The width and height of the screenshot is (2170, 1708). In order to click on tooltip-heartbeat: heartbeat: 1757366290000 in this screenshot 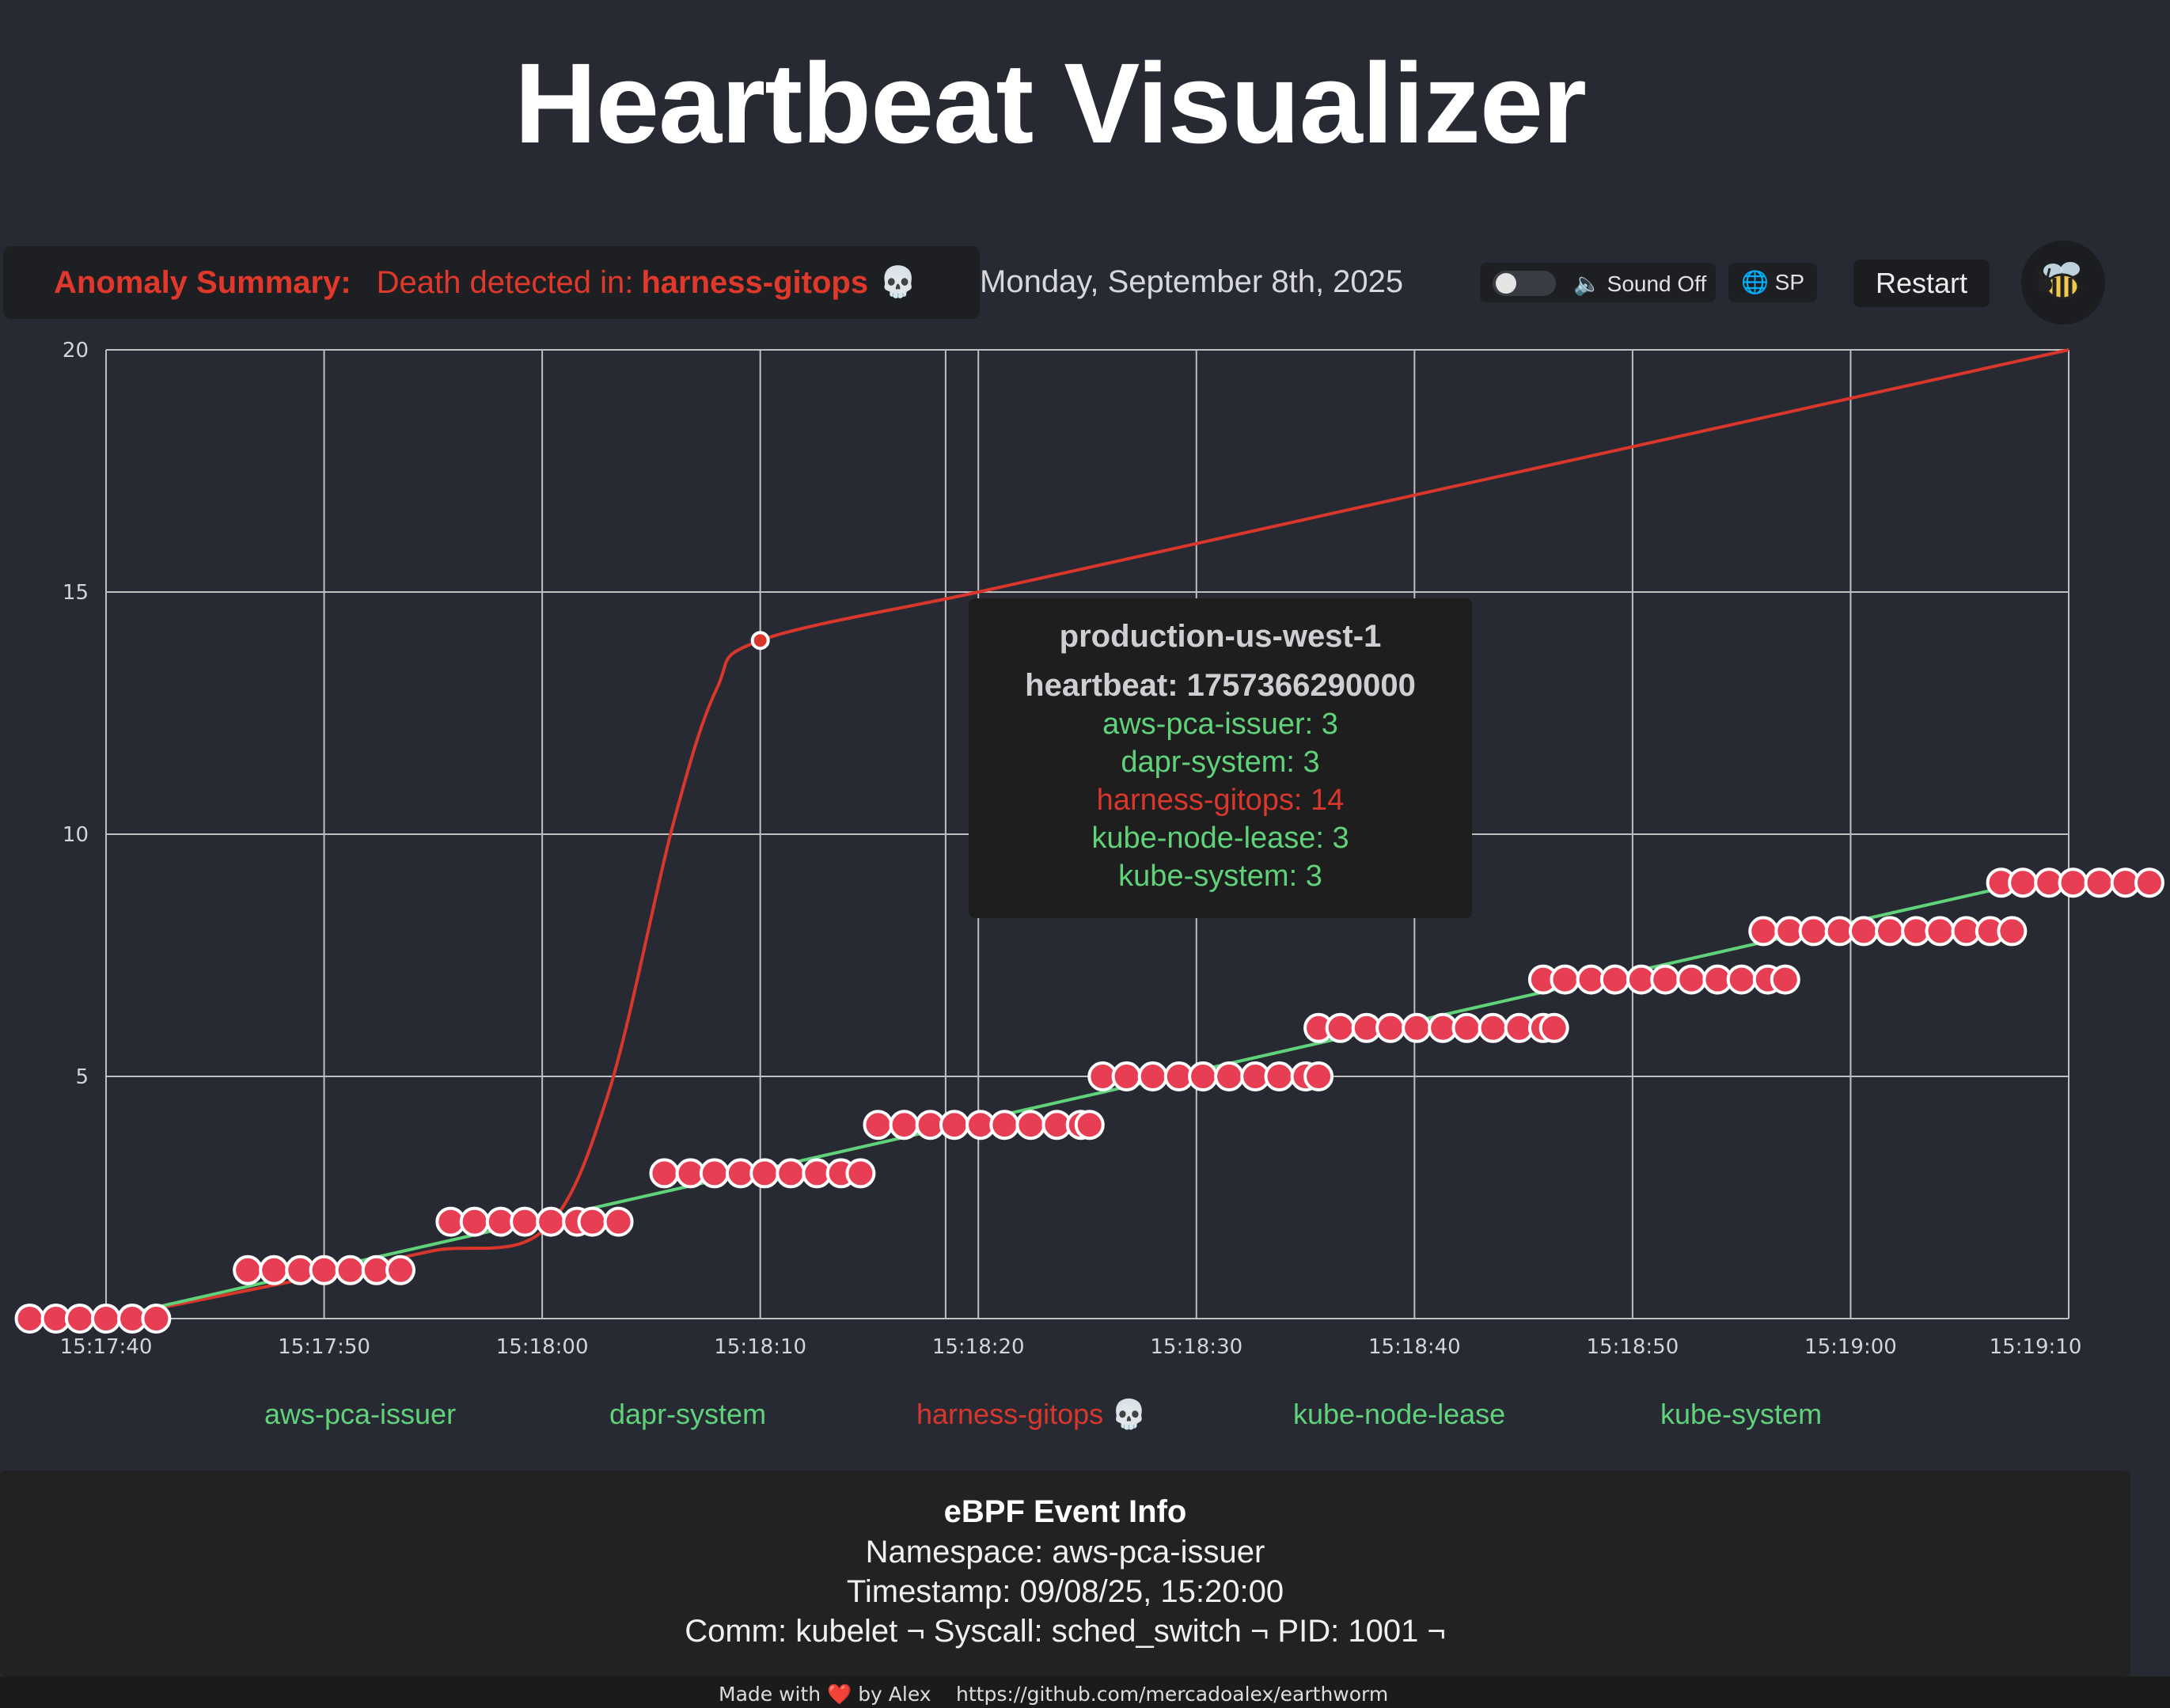, I will do `click(1220, 685)`.